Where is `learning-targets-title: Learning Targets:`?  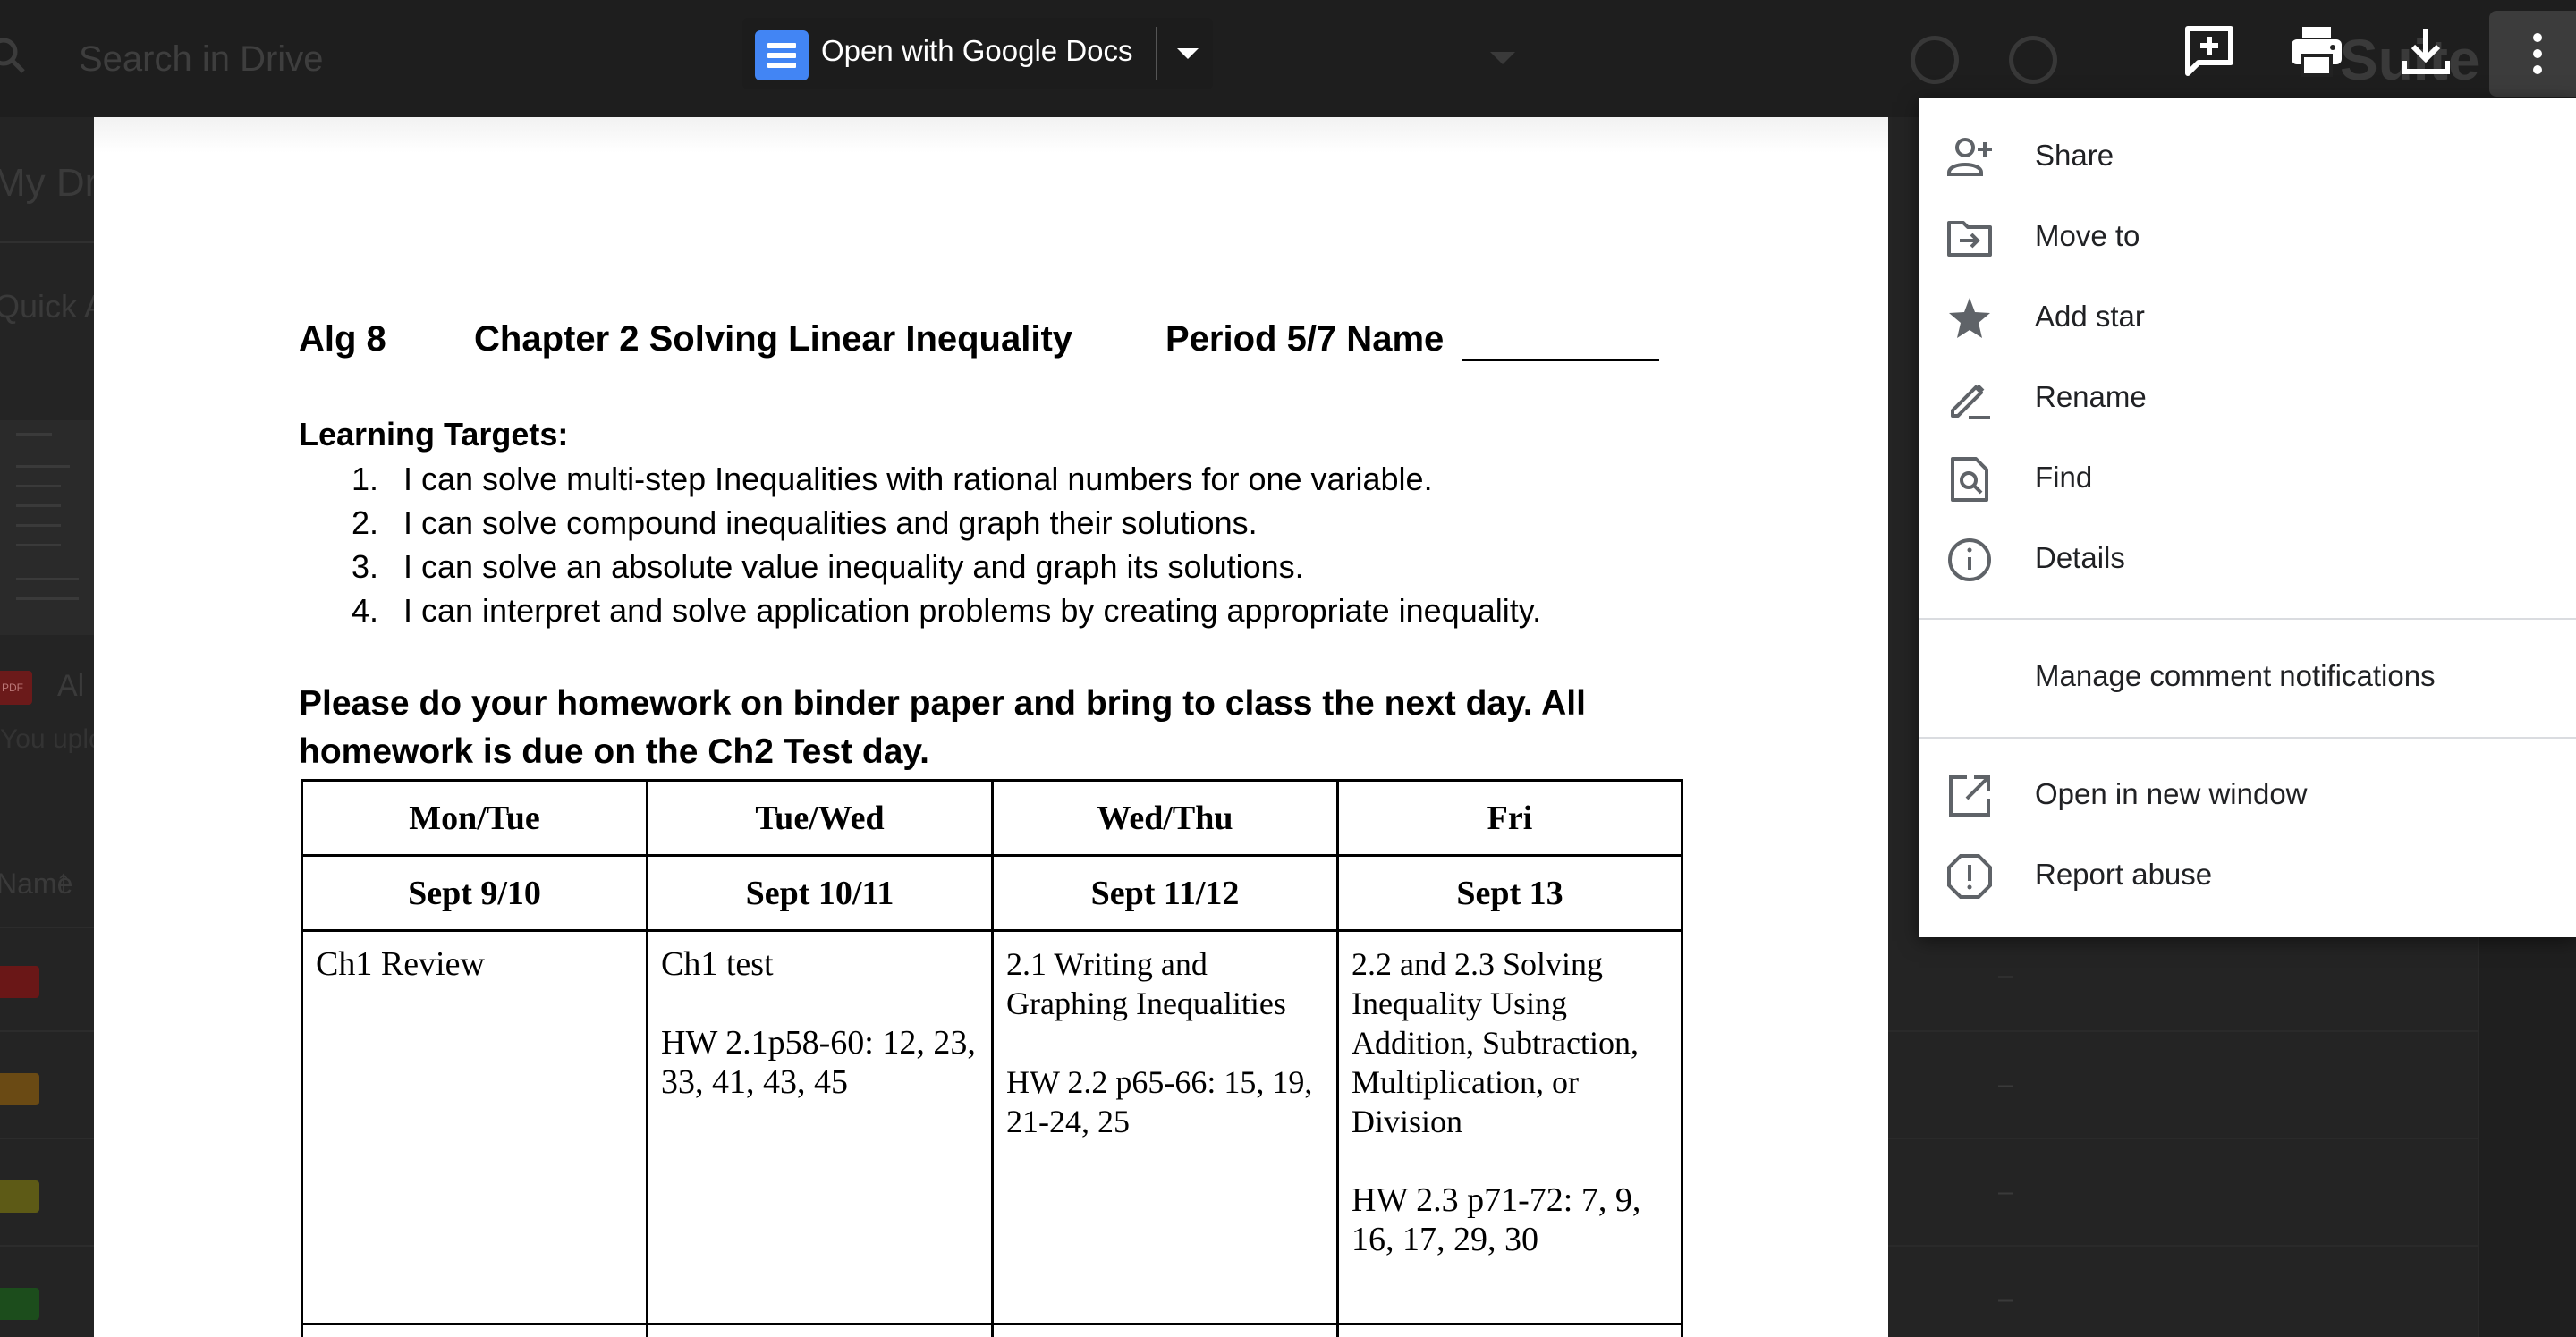
learning-targets-title: Learning Targets: is located at coordinates (434, 434).